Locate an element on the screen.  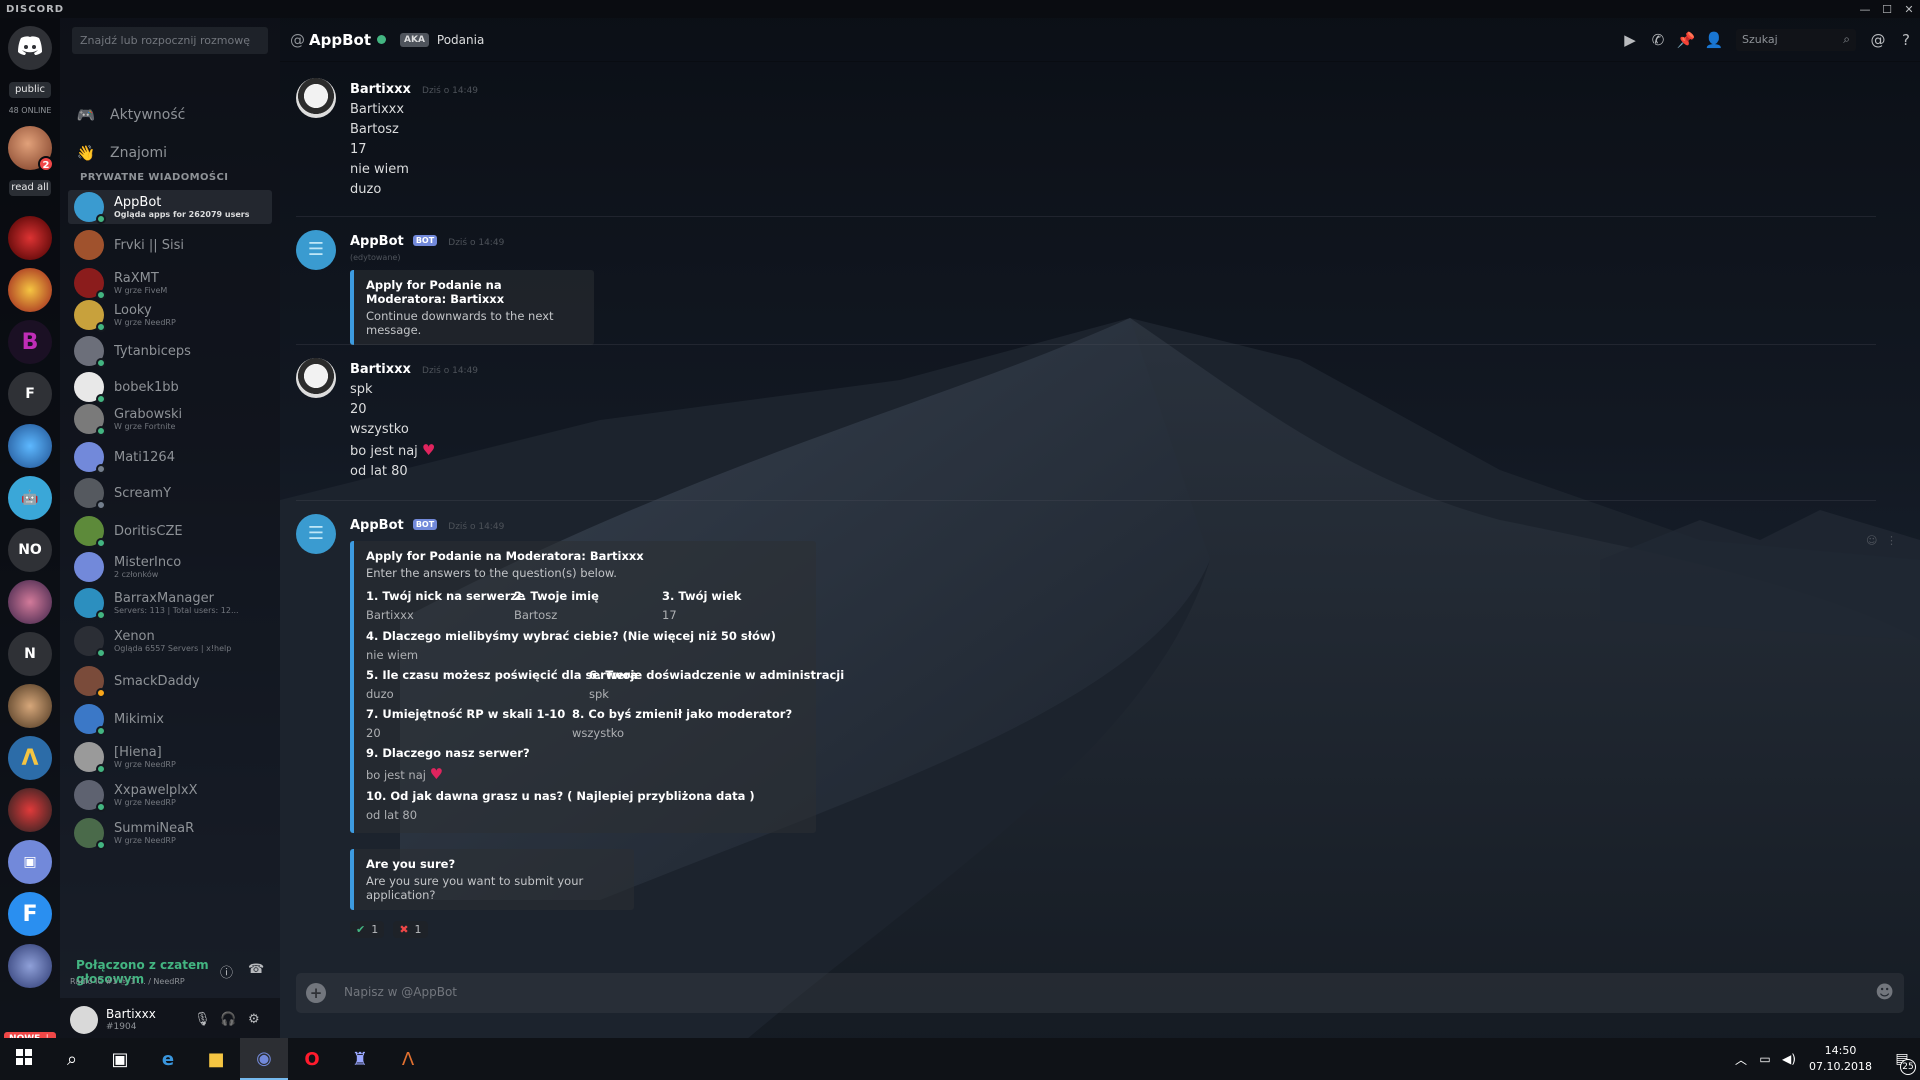
info-icon: ⓘ is located at coordinates (226, 971).